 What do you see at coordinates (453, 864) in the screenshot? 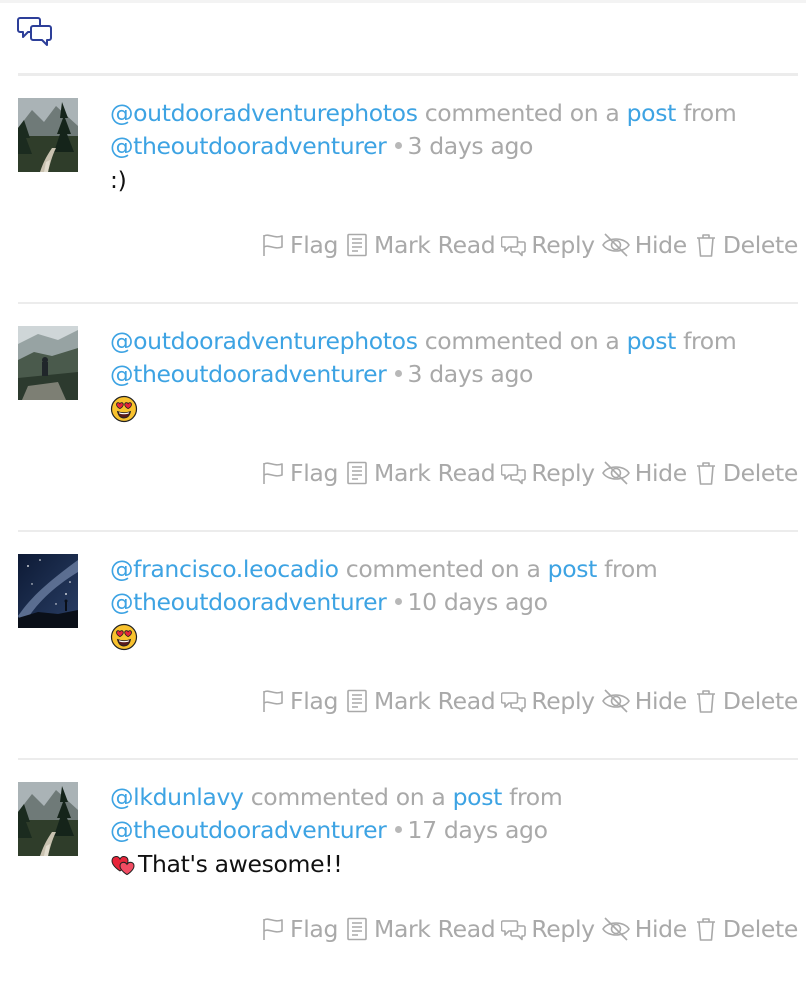
I see `comment-body: That's awesome!!` at bounding box center [453, 864].